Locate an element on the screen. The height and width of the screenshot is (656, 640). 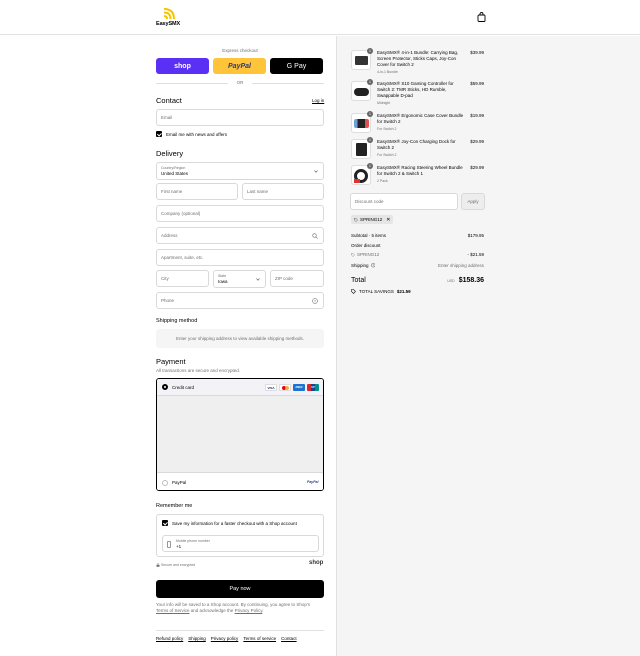
company-field: Company (optional) is located at coordinates (240, 213).